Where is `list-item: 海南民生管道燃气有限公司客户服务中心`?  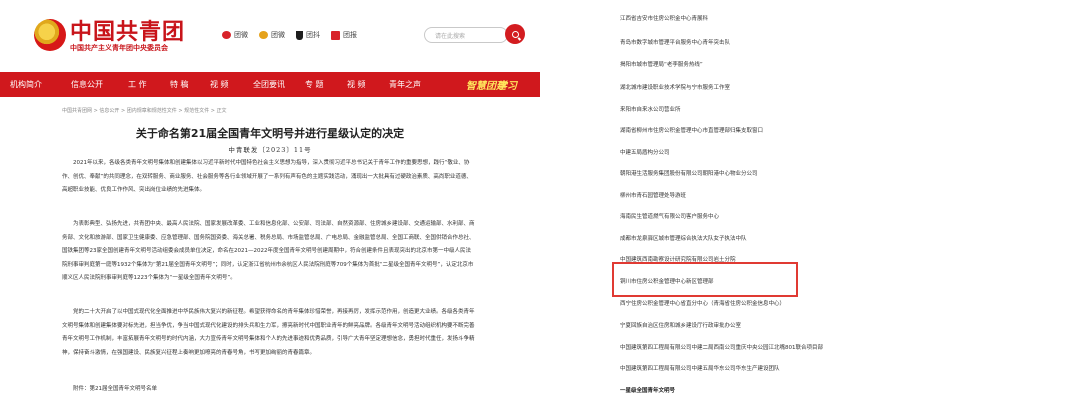 list-item: 海南民生管道燃气有限公司客户服务中心 is located at coordinates (670, 217).